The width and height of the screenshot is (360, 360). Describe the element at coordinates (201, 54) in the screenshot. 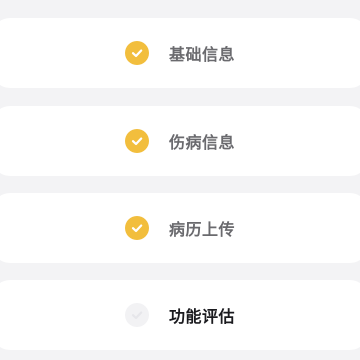

I see `step-label: 基础信息` at that location.